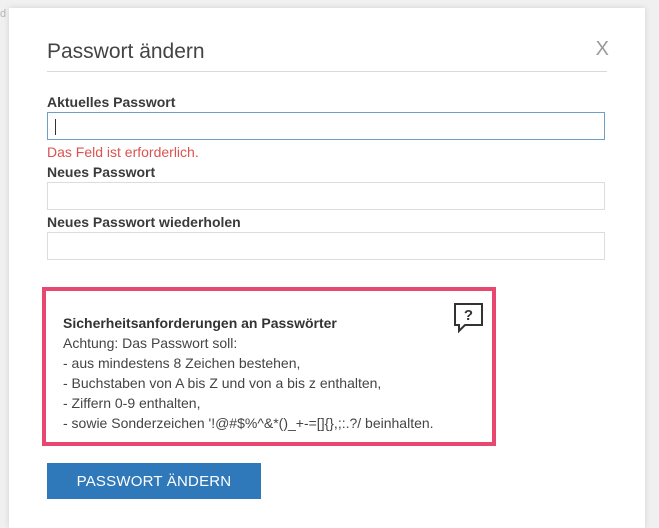 The image size is (659, 528). What do you see at coordinates (150, 343) in the screenshot?
I see `requirements-line: Achtung: Das Passwort soll:` at bounding box center [150, 343].